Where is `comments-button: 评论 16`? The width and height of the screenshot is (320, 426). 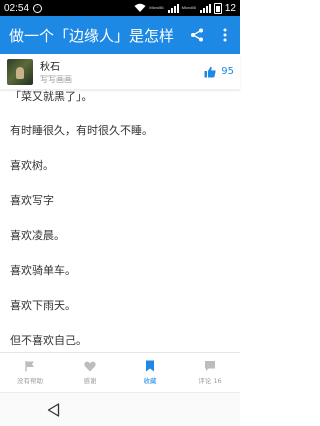 comments-button: 评论 16 is located at coordinates (210, 372).